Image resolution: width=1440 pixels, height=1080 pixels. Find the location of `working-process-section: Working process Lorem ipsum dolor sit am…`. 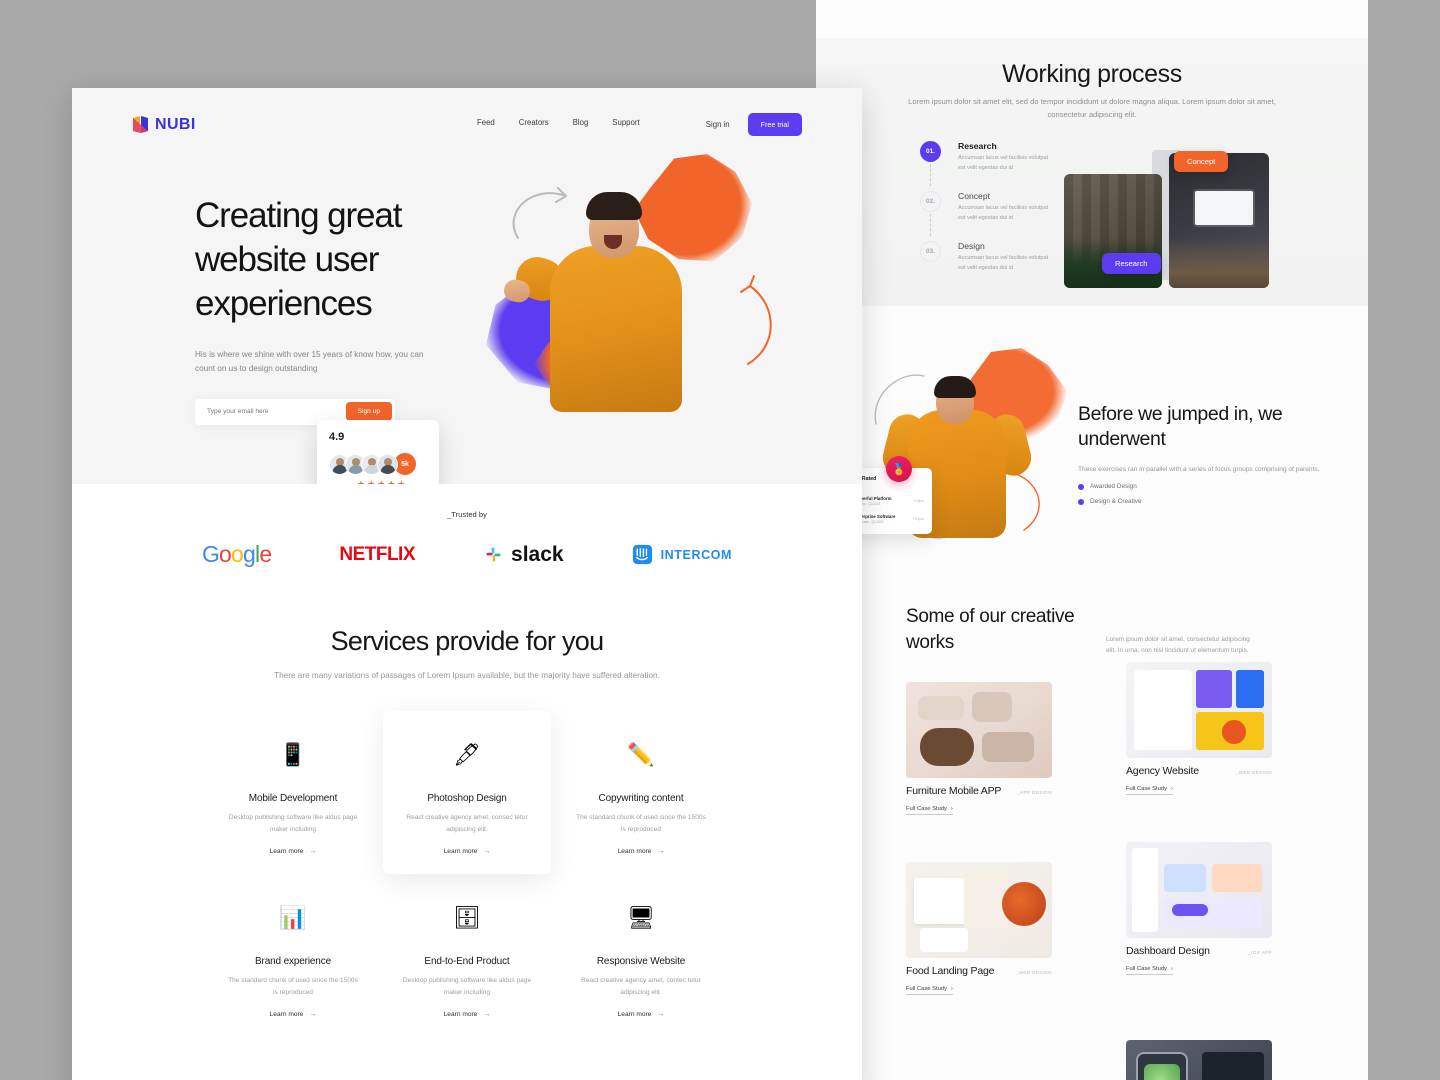

working-process-section: Working process Lorem ipsum dolor sit am… is located at coordinates (1092, 172).